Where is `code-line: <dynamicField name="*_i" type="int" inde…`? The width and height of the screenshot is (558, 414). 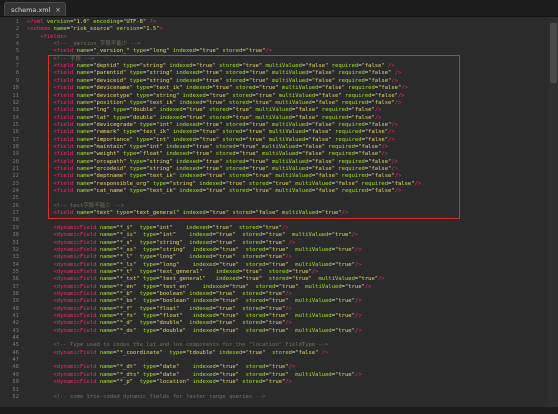 code-line: <dynamicField name="*_i" type="int" inde… is located at coordinates (158, 228).